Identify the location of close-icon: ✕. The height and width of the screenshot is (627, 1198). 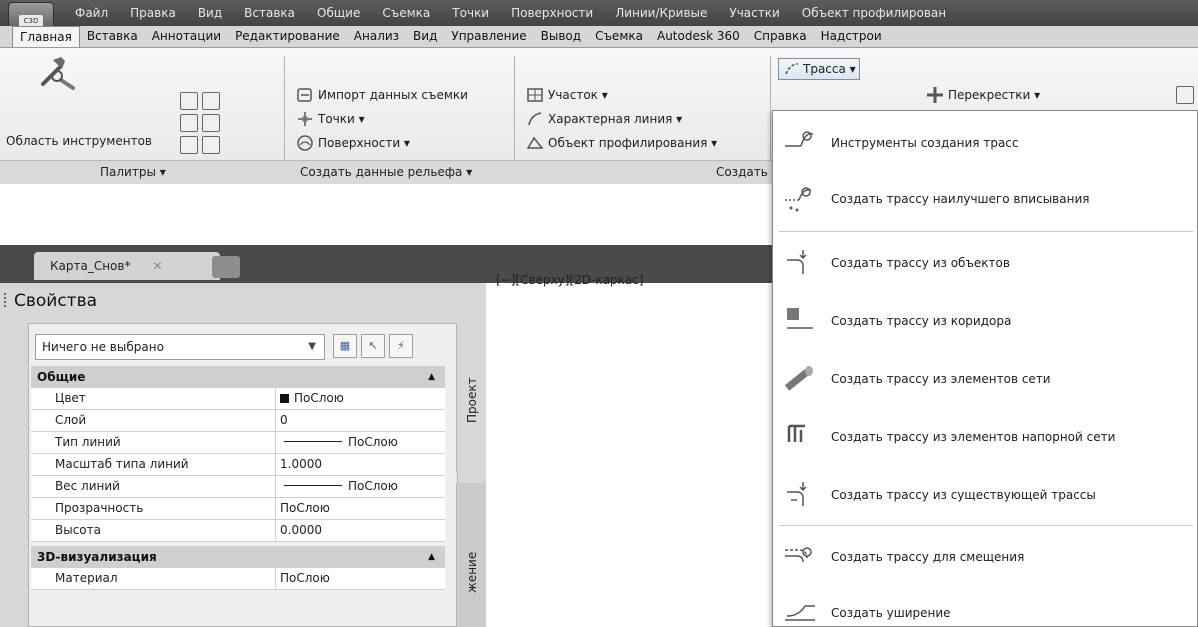
(157, 266).